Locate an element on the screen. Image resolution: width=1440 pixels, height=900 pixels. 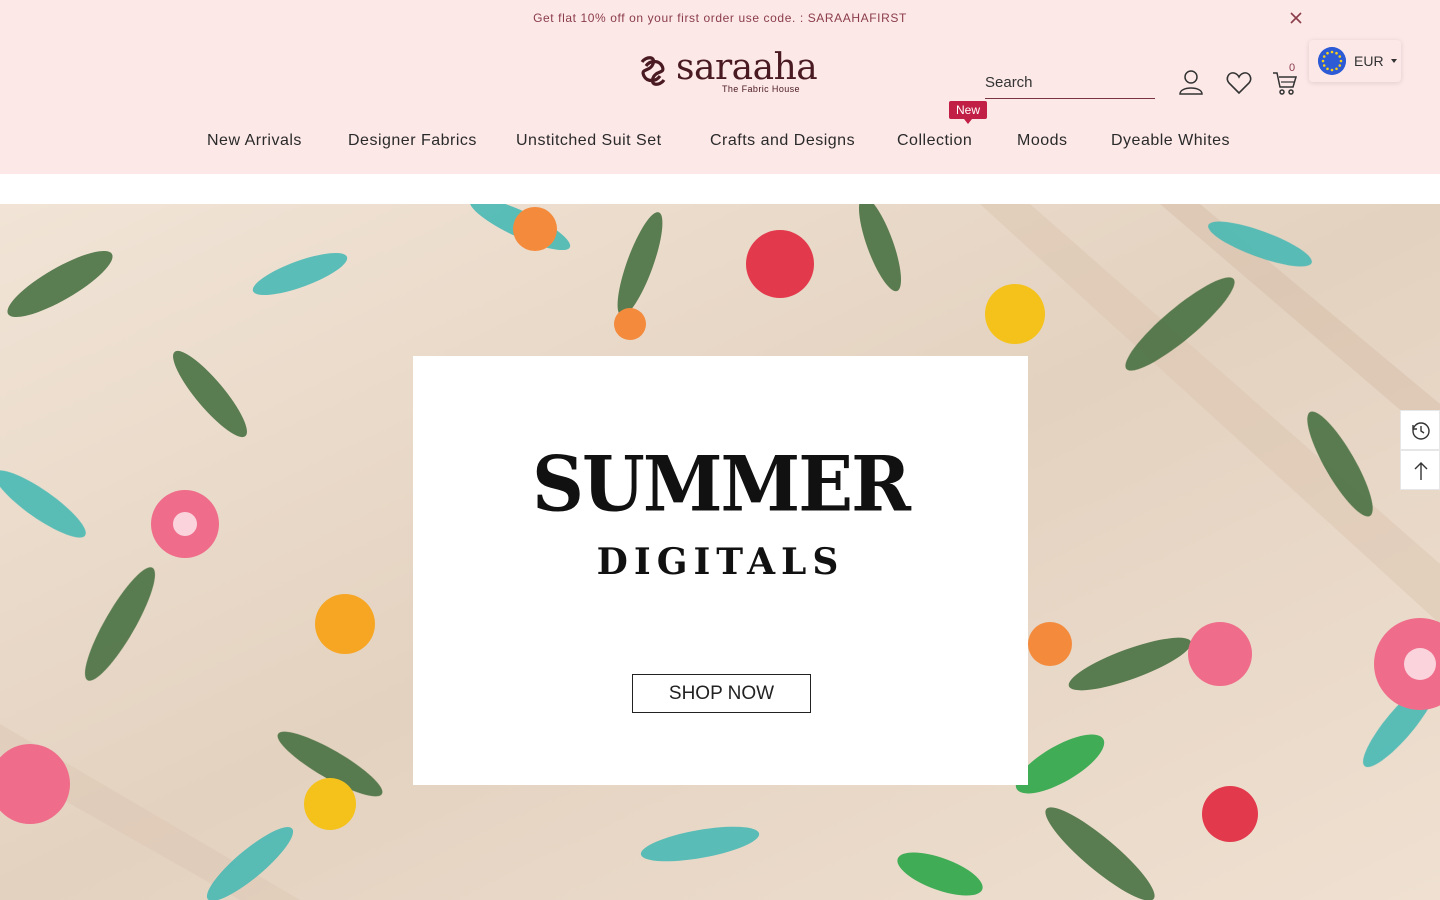
close-icon is located at coordinates (1296, 18).